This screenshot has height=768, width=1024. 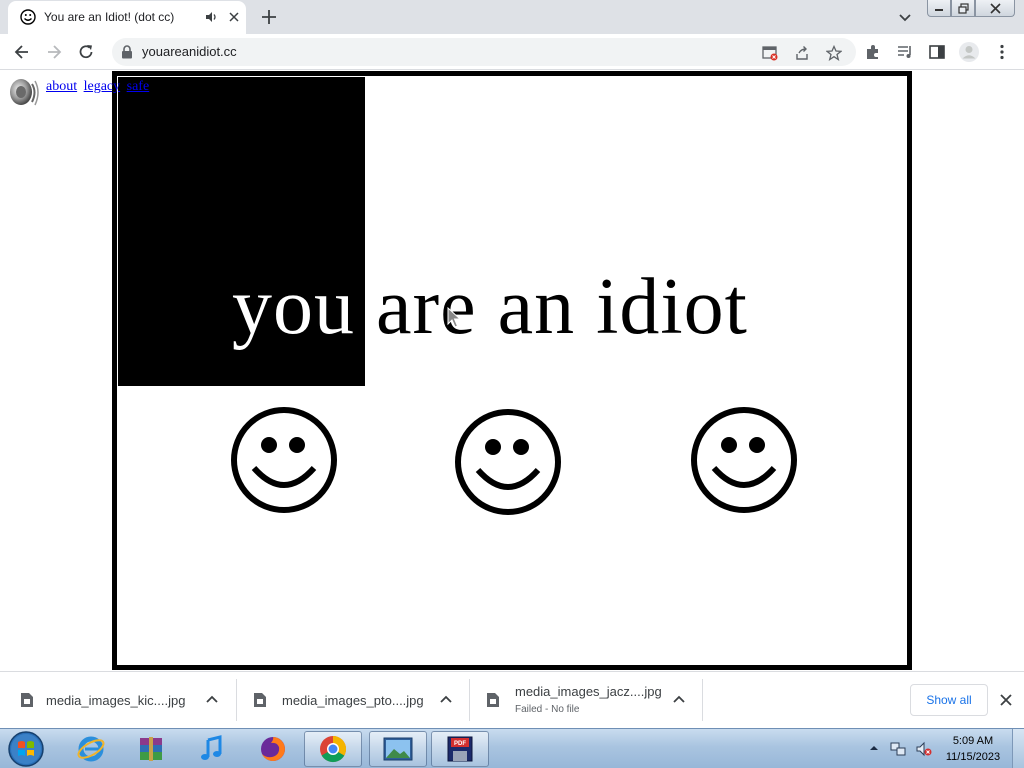 I want to click on photo-viewer-icon, so click(x=398, y=749).